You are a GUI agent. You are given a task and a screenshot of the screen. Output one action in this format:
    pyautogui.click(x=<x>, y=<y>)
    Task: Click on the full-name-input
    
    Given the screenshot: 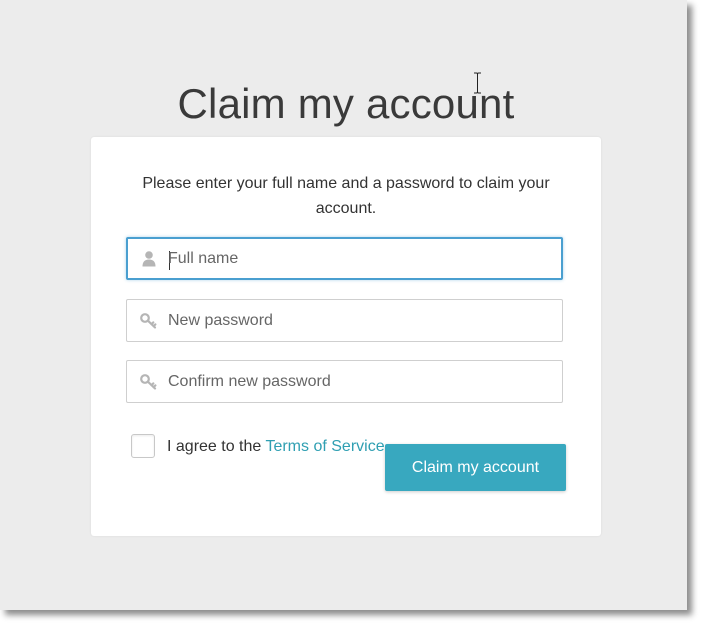 What is the action you would take?
    pyautogui.click(x=358, y=258)
    